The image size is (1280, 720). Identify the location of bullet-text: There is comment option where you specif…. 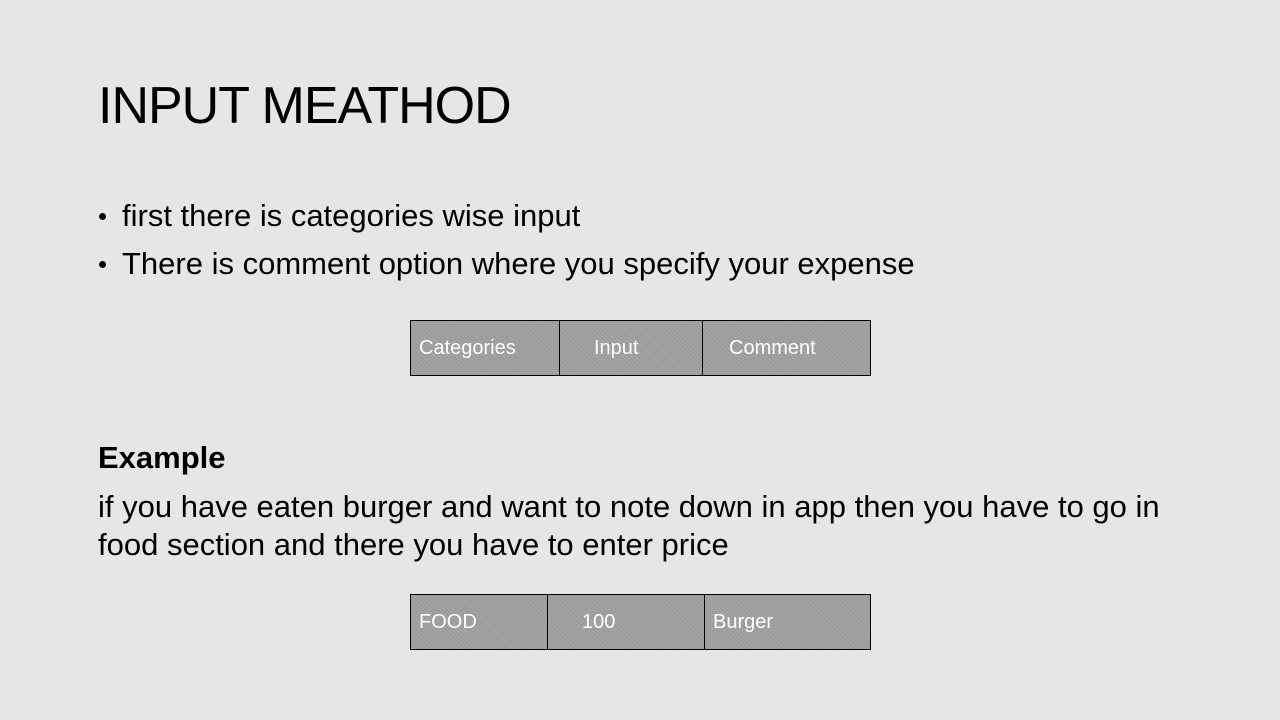
(518, 263).